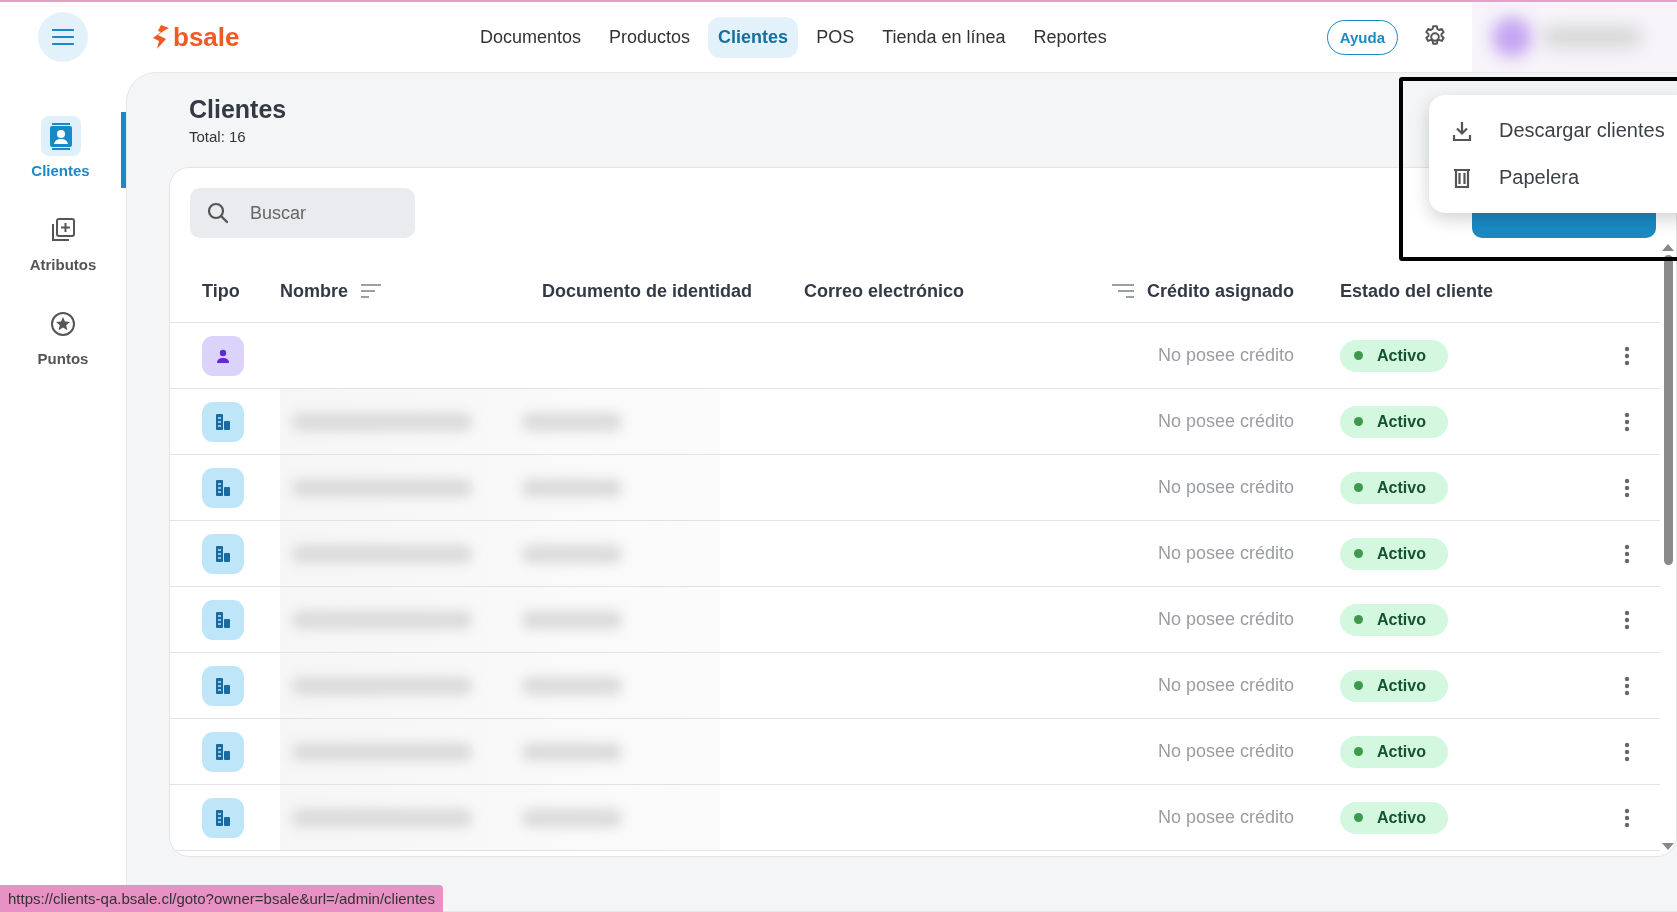 The width and height of the screenshot is (1677, 912). Describe the element at coordinates (314, 291) in the screenshot. I see `column-header: Nombre` at that location.